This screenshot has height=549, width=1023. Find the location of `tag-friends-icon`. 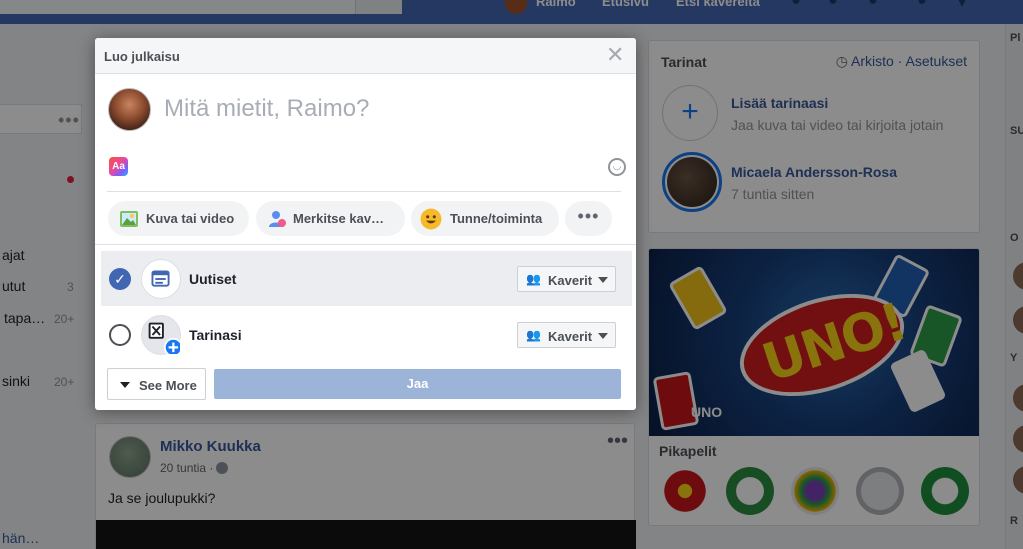

tag-friends-icon is located at coordinates (277, 219).